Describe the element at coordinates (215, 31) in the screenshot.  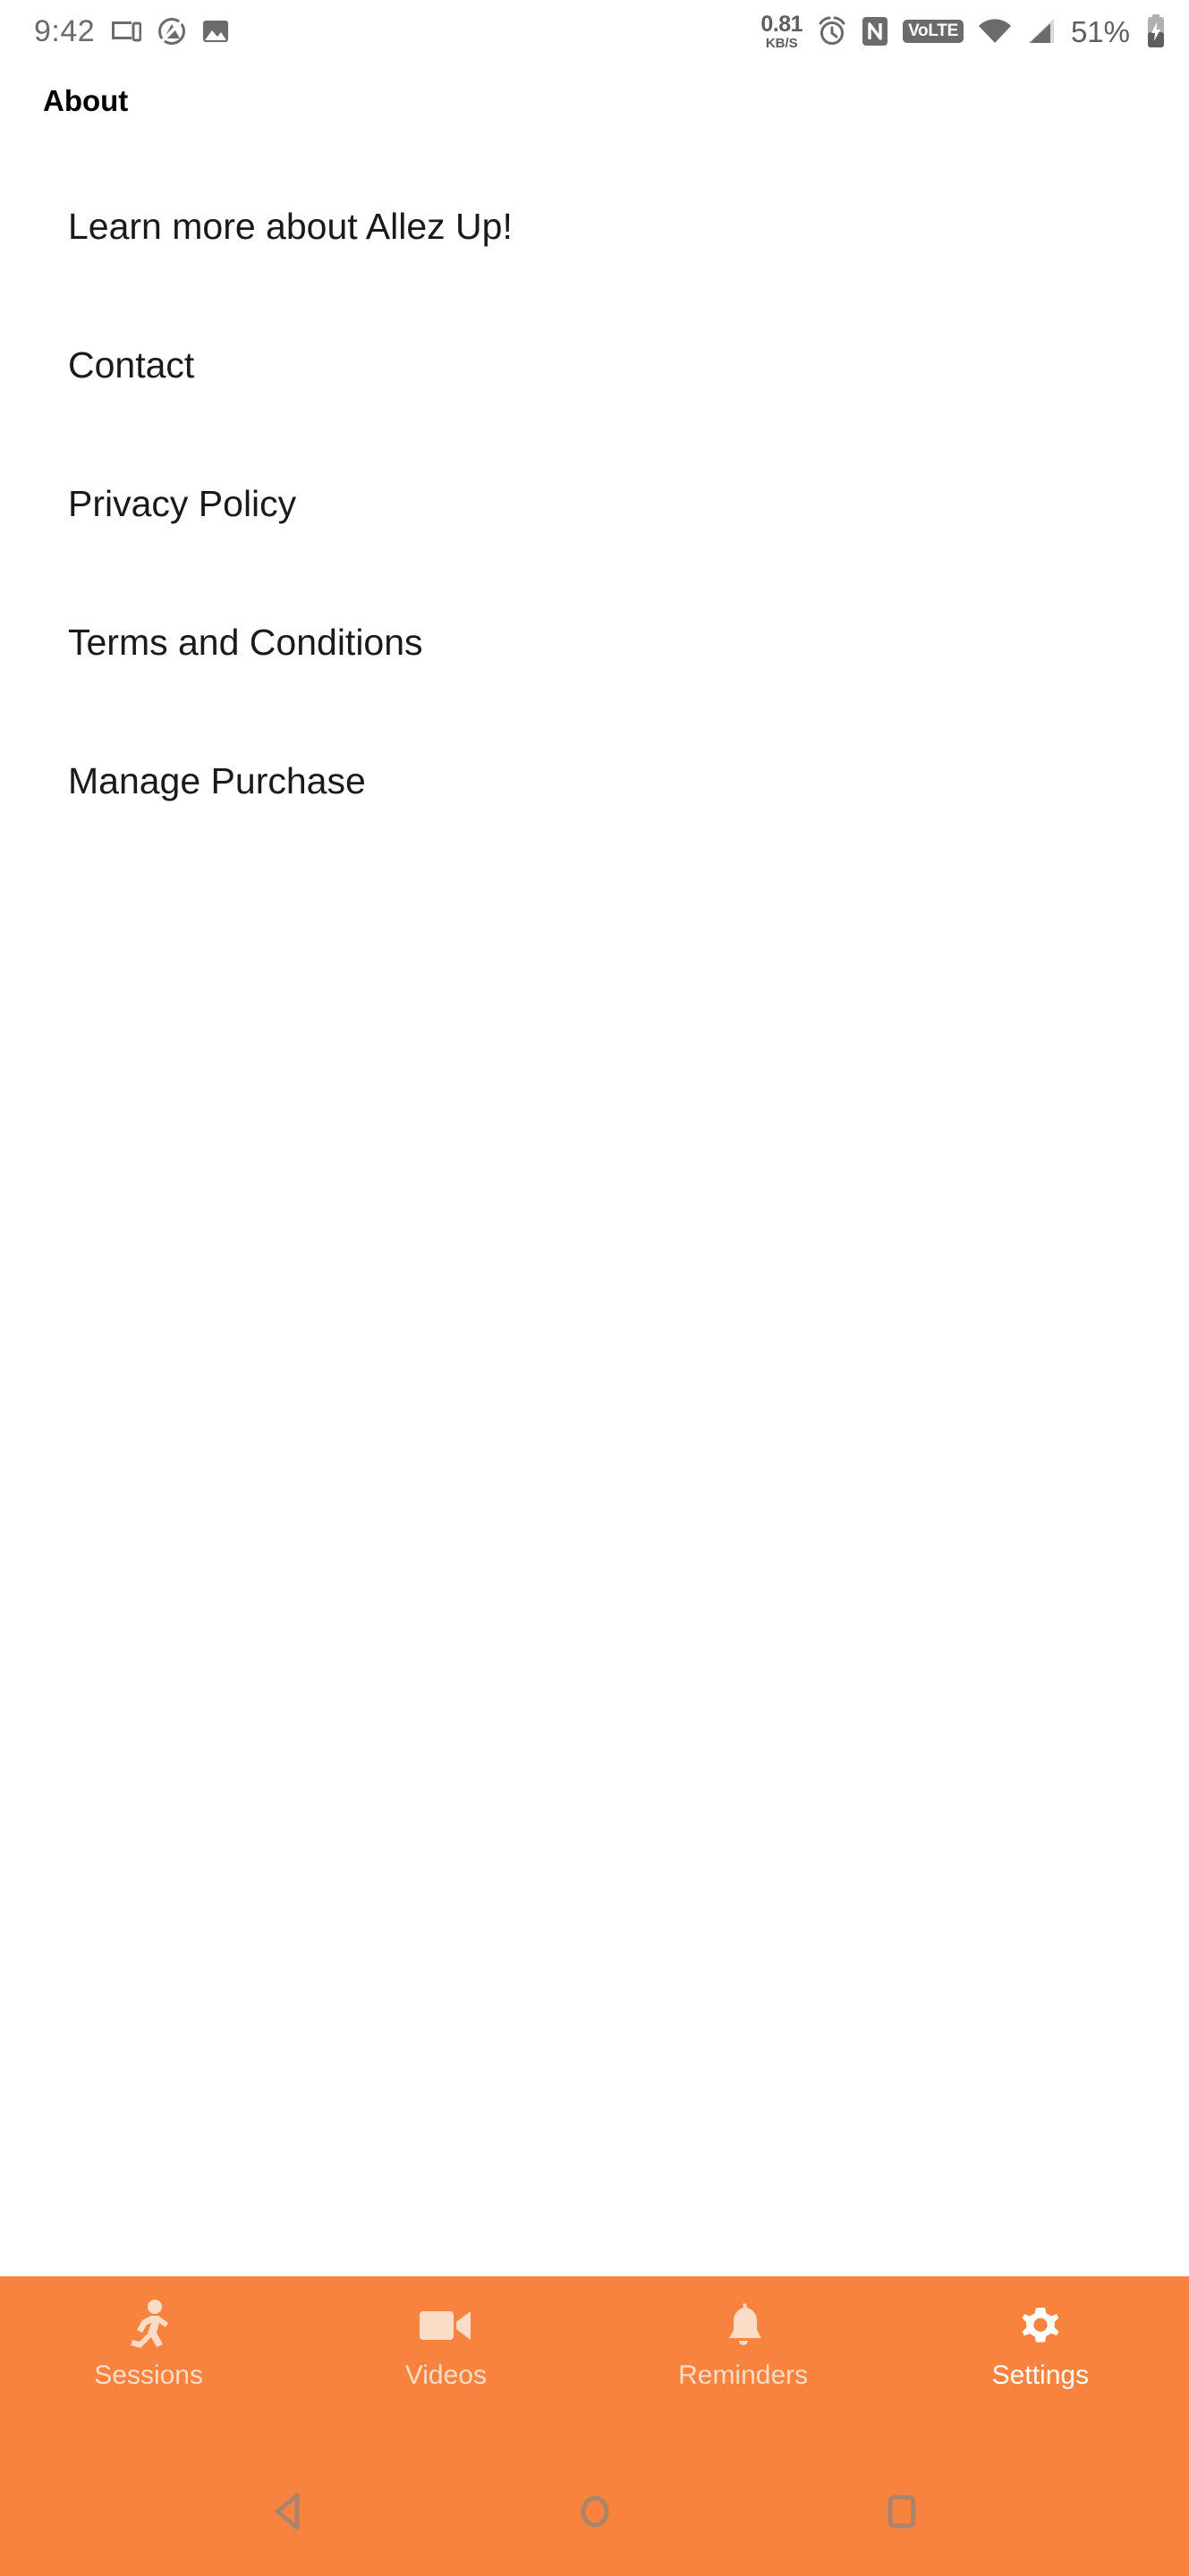
I see `image-icon` at that location.